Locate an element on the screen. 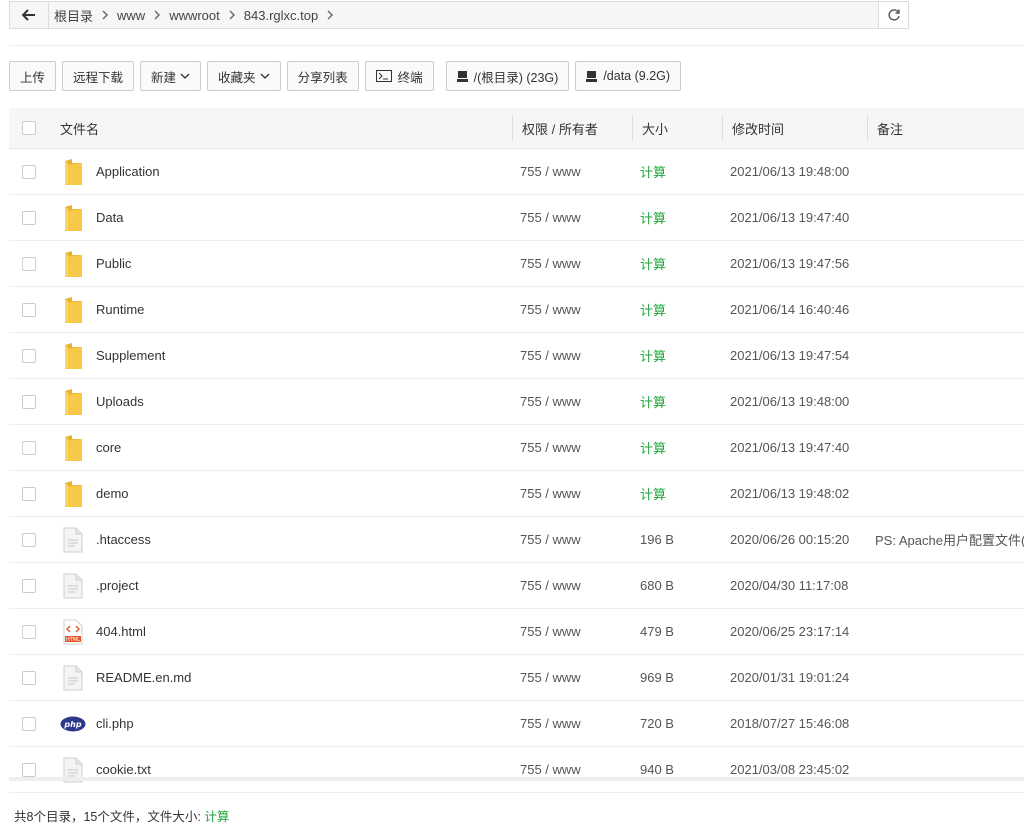 Image resolution: width=1024 pixels, height=839 pixels. file-name: Runtime is located at coordinates (120, 309).